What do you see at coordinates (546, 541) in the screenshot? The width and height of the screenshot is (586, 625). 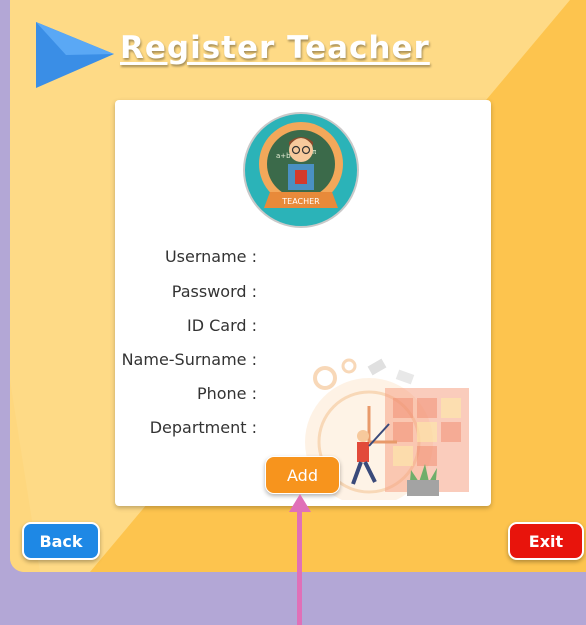 I see `exit-button: Exit` at bounding box center [546, 541].